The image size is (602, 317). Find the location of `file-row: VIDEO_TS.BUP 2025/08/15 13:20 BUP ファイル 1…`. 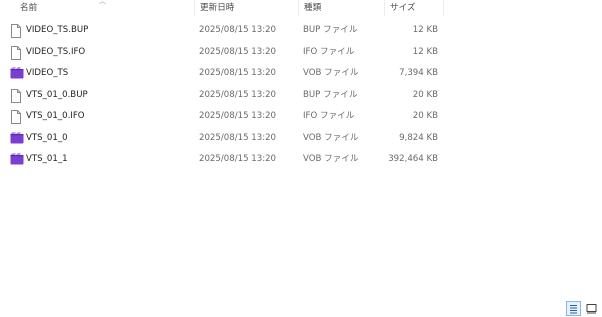

file-row: VIDEO_TS.BUP 2025/08/15 13:20 BUP ファイル 1… is located at coordinates (222, 31).